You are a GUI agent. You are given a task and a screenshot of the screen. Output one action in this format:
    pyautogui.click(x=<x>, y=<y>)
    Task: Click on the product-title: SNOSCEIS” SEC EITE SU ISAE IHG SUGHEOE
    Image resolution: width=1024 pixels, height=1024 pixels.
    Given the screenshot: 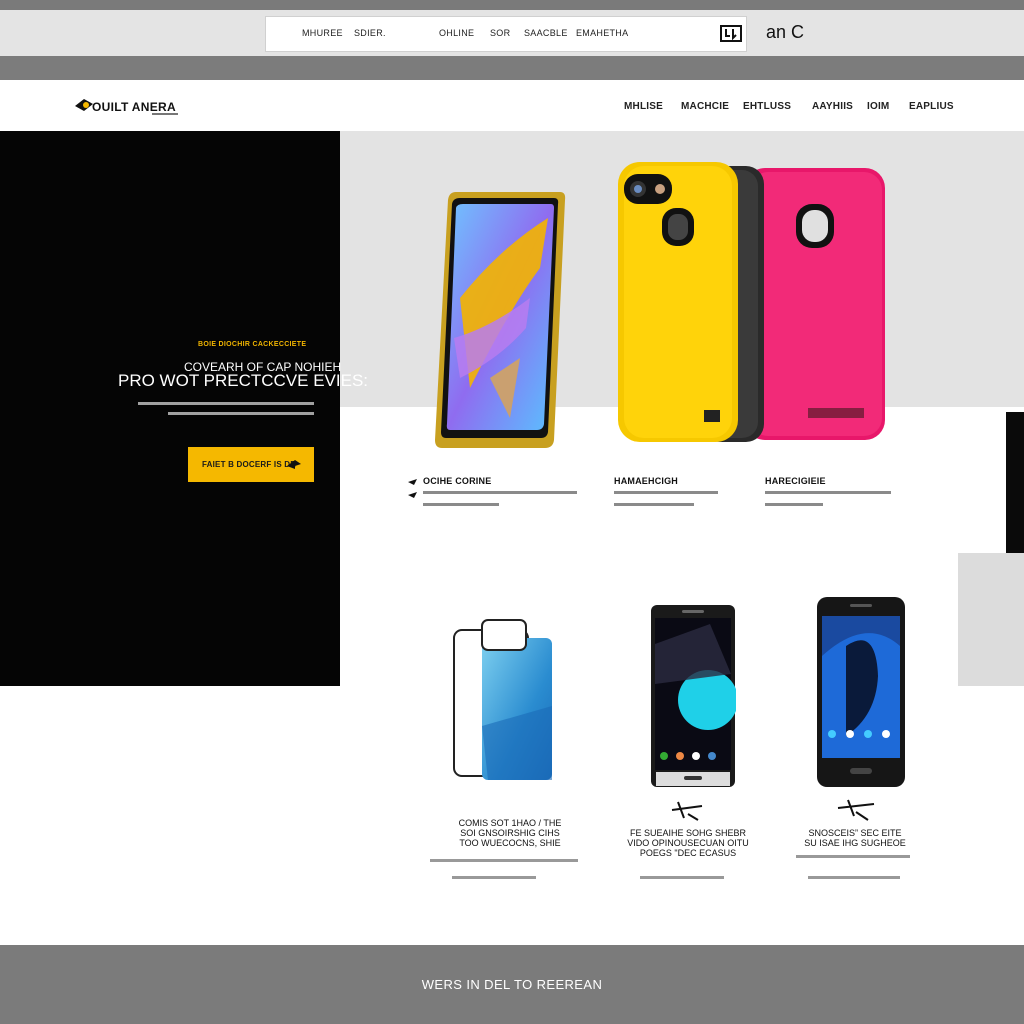 What is the action you would take?
    pyautogui.click(x=855, y=838)
    